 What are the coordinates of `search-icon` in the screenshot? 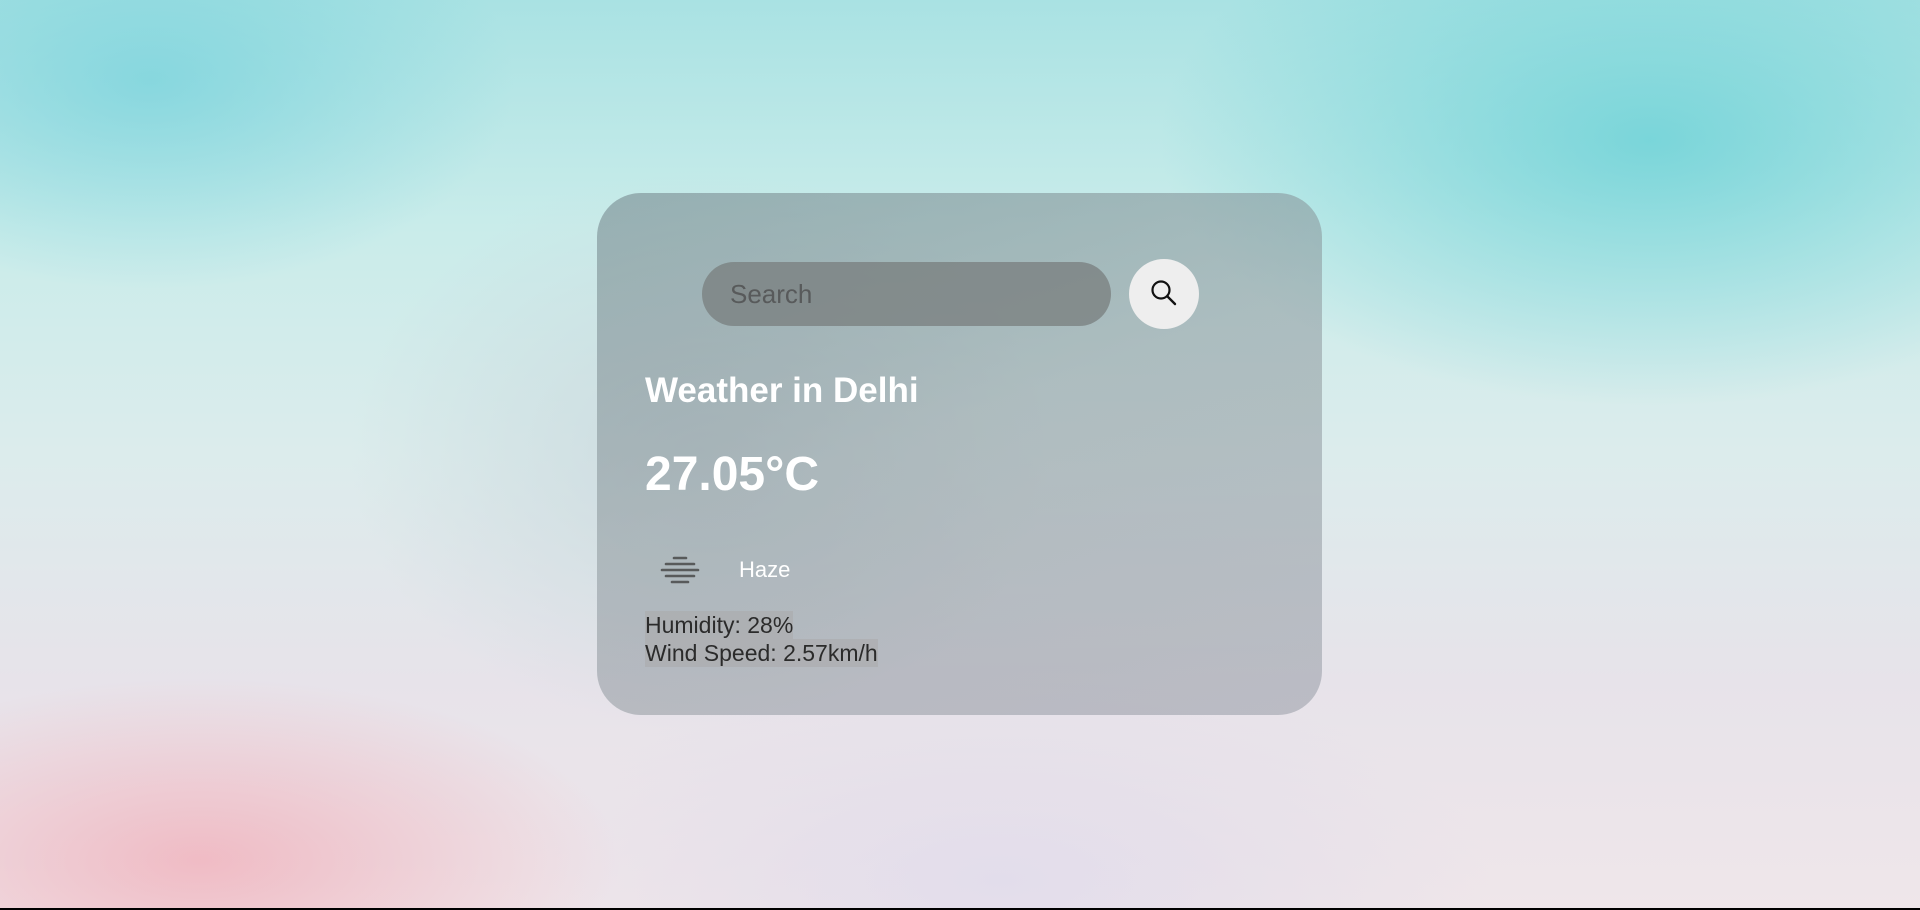 It's located at (1164, 294).